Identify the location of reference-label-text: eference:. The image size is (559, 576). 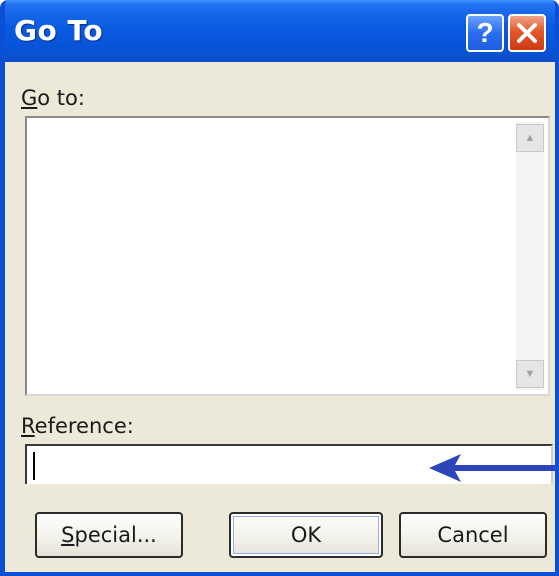
(84, 426).